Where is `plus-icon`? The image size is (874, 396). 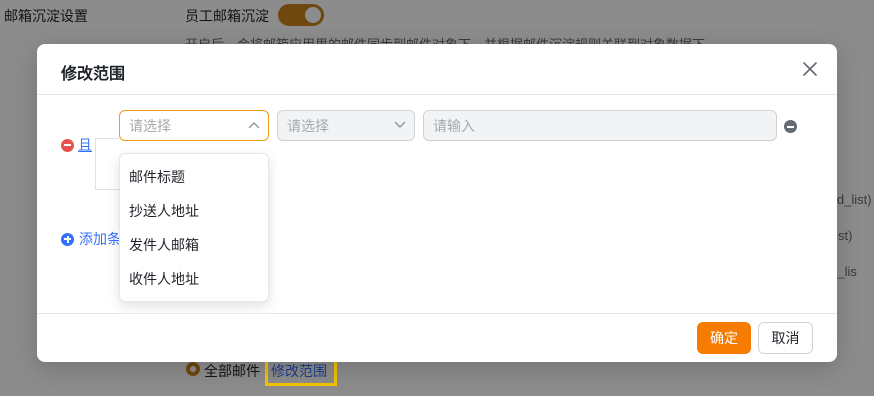 plus-icon is located at coordinates (67, 239).